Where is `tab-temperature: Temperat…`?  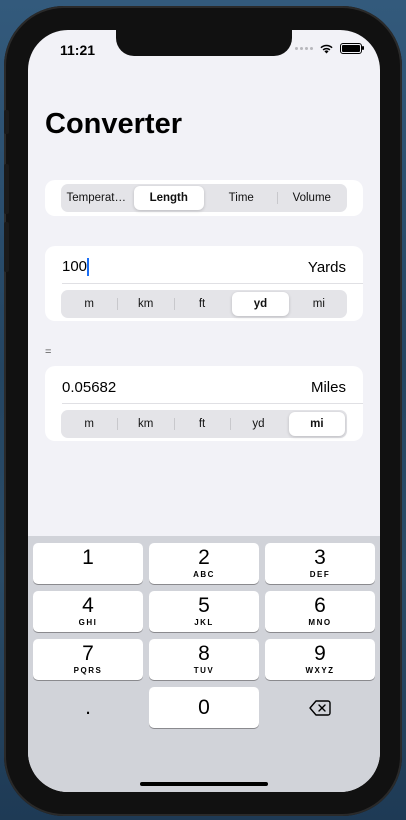 tab-temperature: Temperat… is located at coordinates (96, 198).